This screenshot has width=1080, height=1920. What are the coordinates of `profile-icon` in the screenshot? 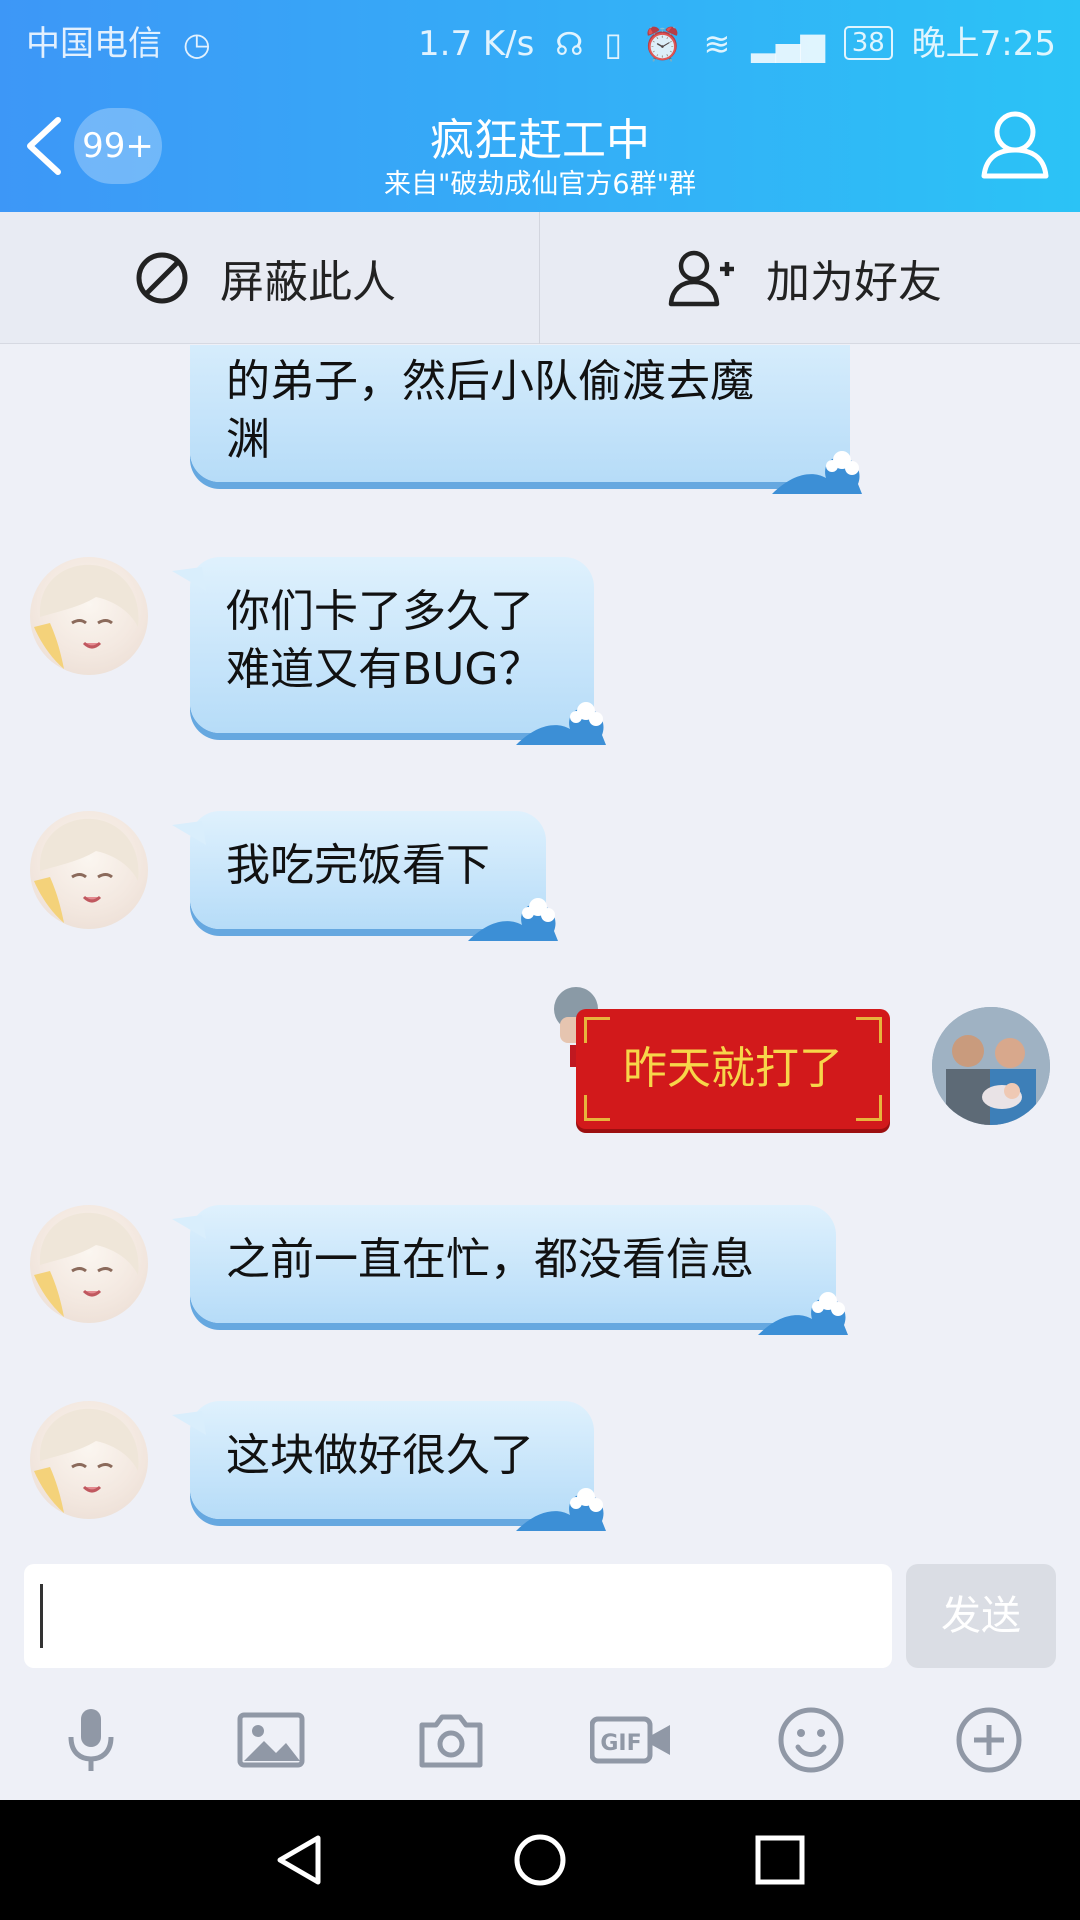 It's located at (1015, 144).